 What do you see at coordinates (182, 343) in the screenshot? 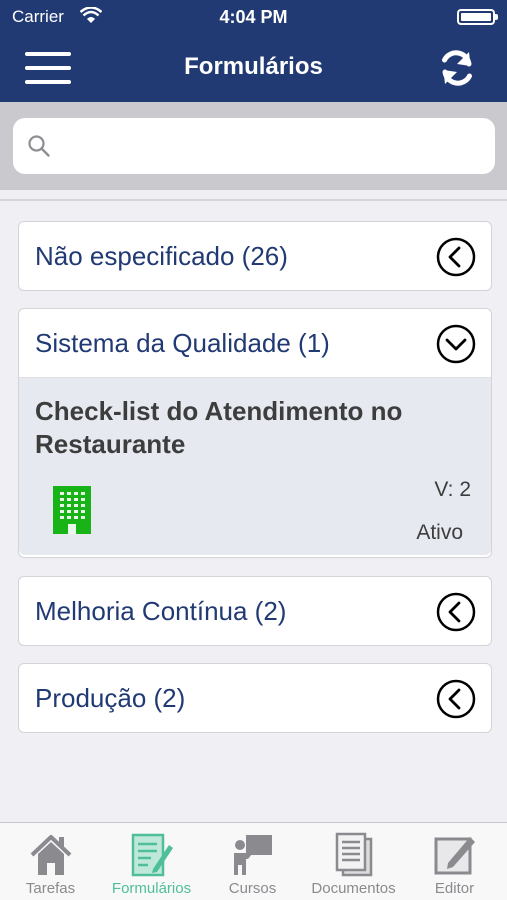
I see `category-label: Sistema da Qualidade (1)` at bounding box center [182, 343].